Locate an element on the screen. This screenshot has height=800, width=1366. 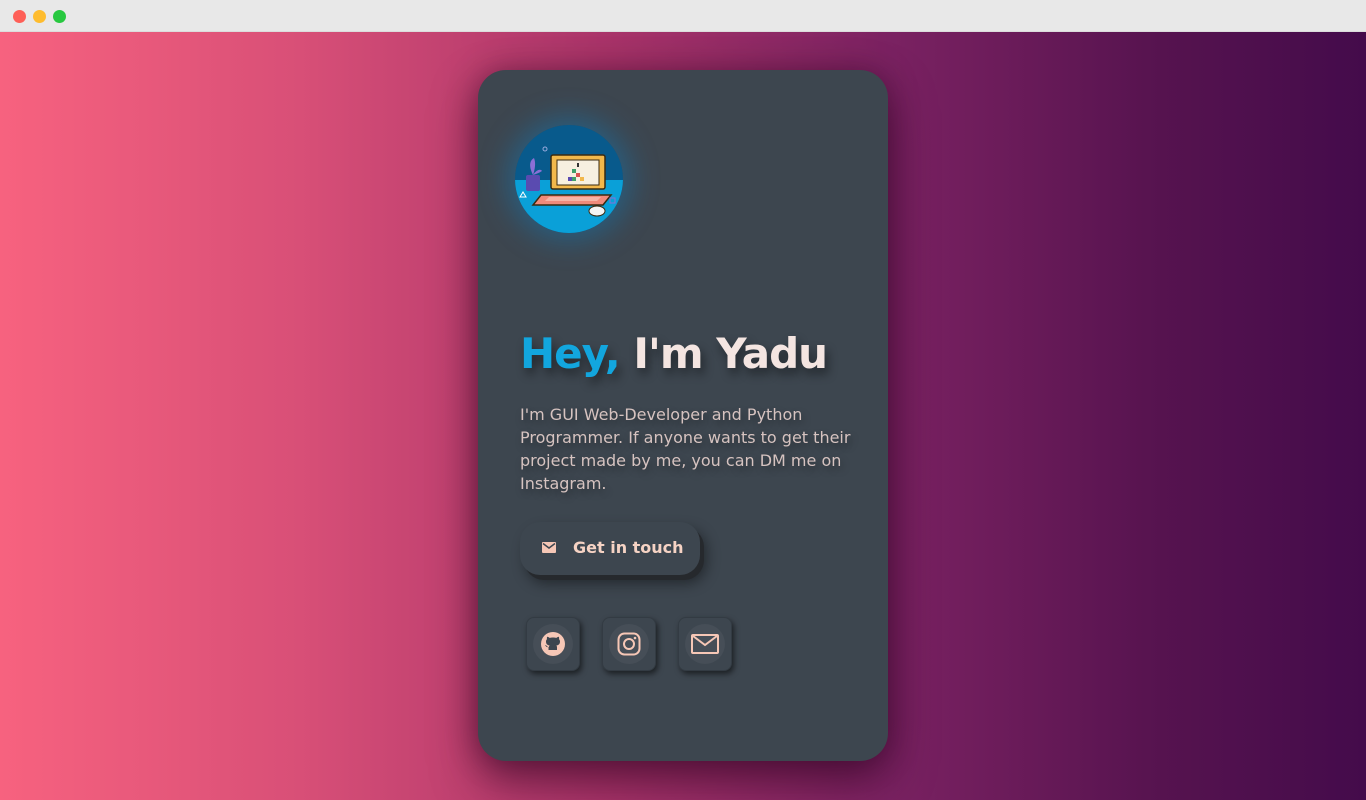
get-in-touch-button: Get in touch is located at coordinates (610, 548).